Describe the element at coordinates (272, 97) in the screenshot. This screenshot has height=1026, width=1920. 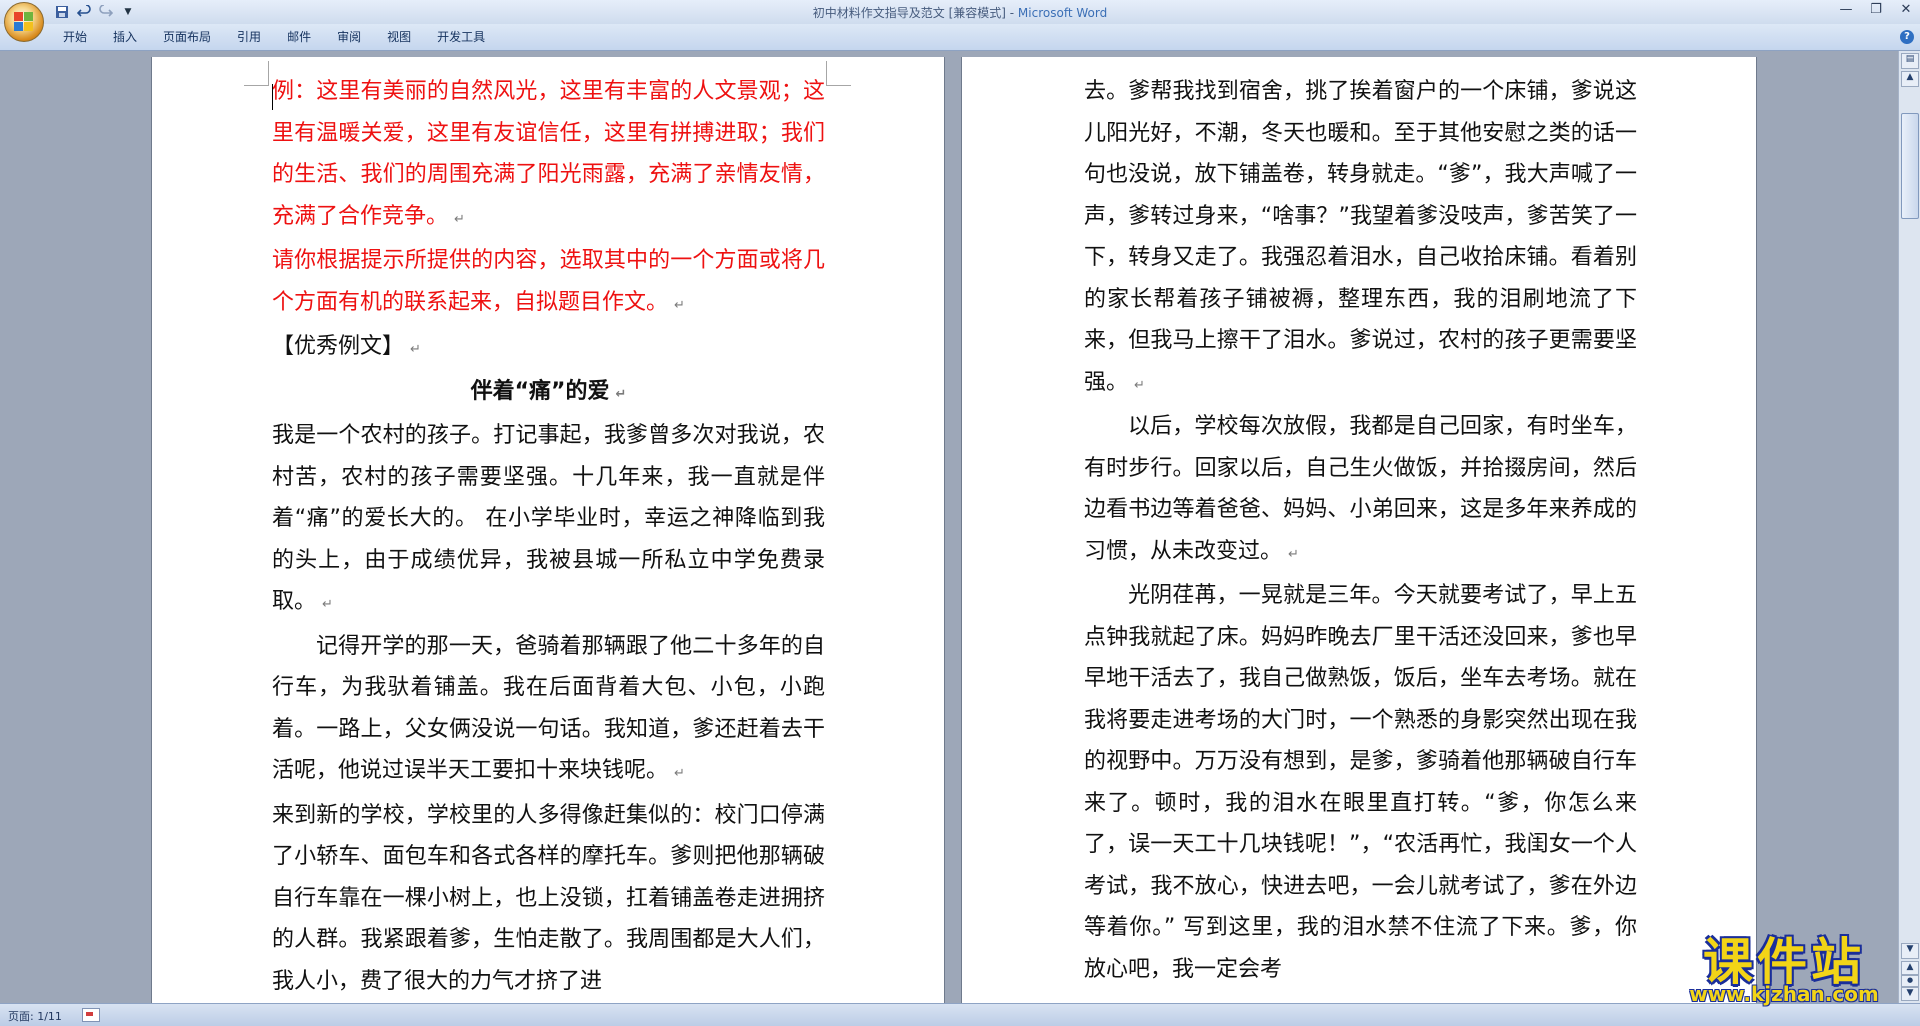
I see `text-cursor` at that location.